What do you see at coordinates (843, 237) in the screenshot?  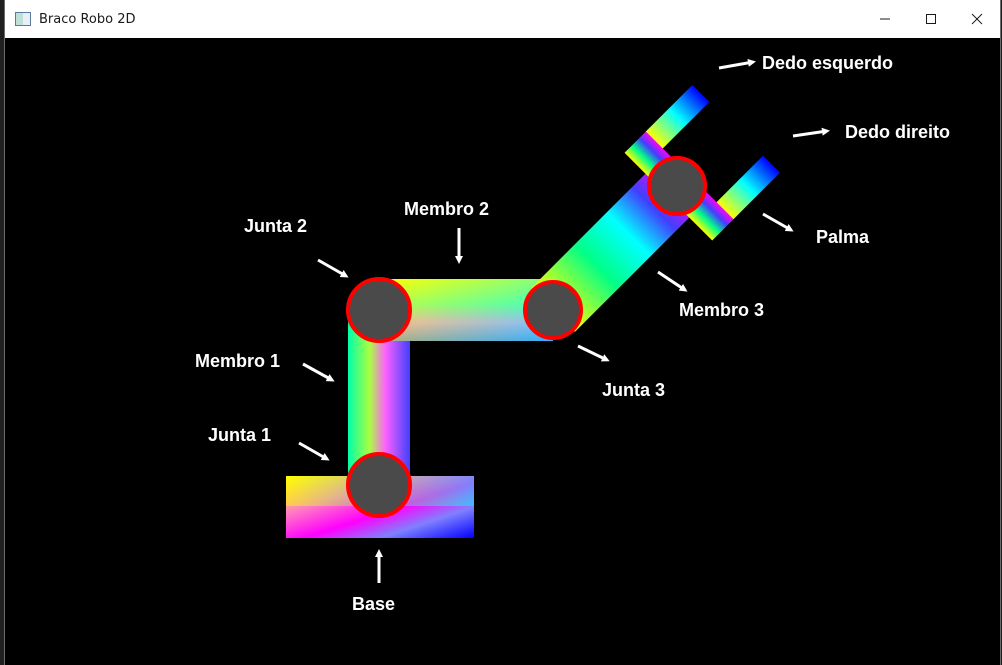 I see `label-palma: Palma` at bounding box center [843, 237].